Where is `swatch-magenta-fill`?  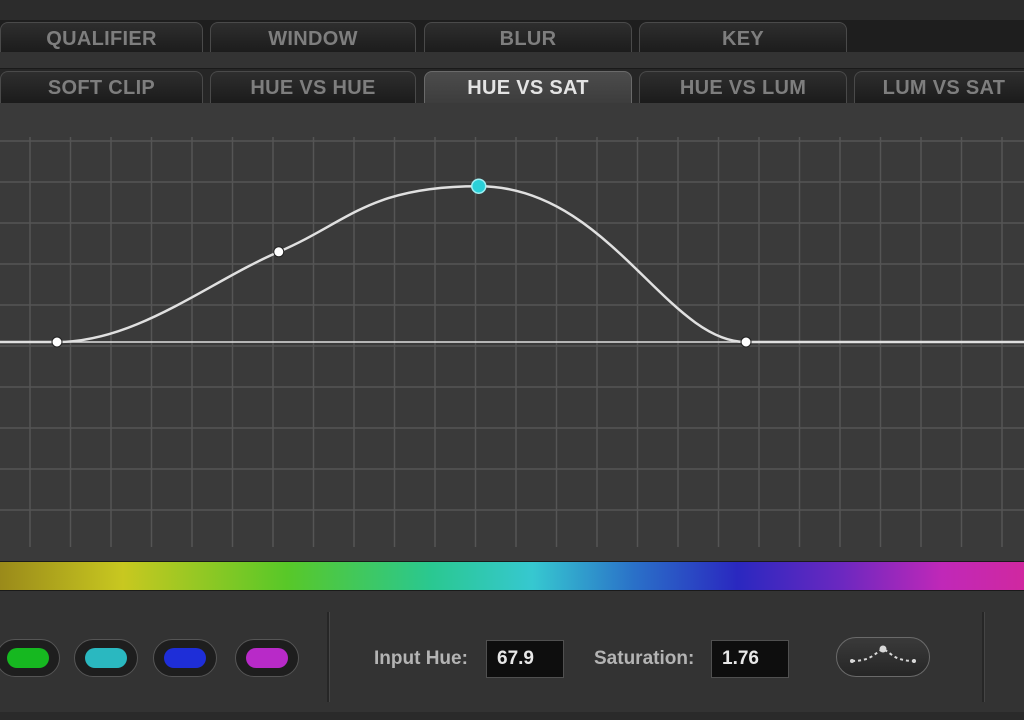 swatch-magenta-fill is located at coordinates (267, 658).